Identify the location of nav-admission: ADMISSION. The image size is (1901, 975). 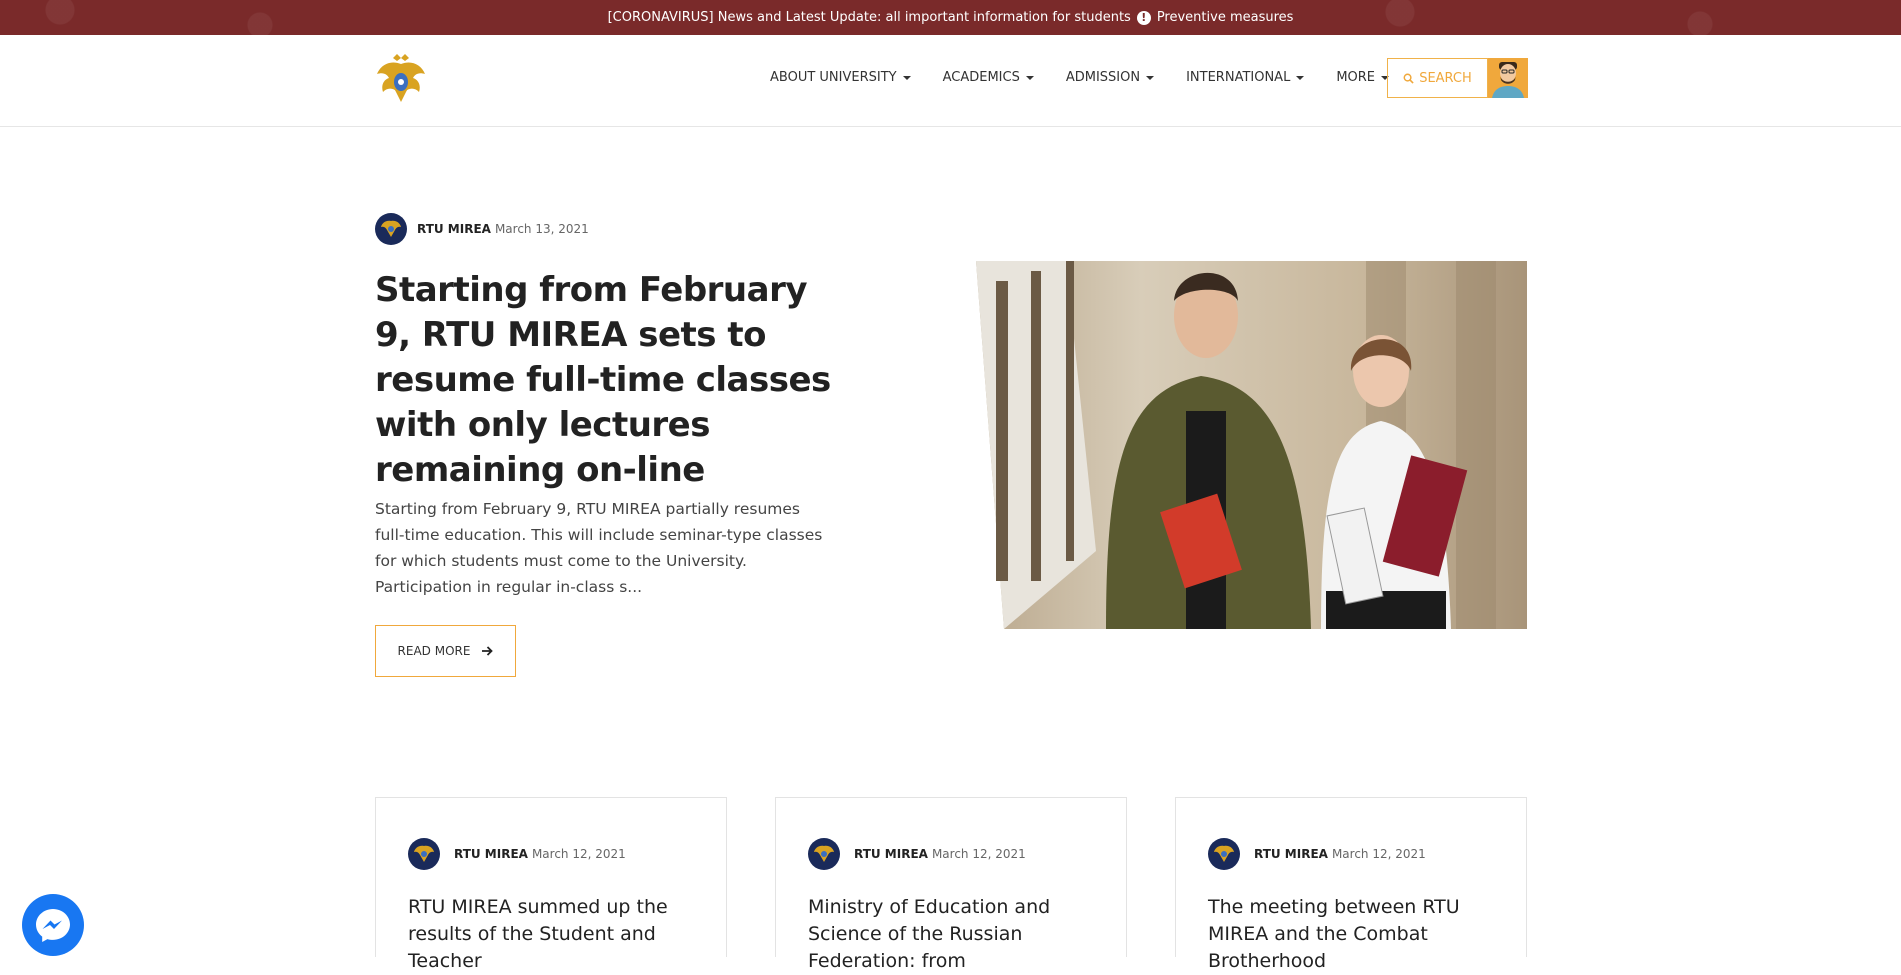
(1110, 77).